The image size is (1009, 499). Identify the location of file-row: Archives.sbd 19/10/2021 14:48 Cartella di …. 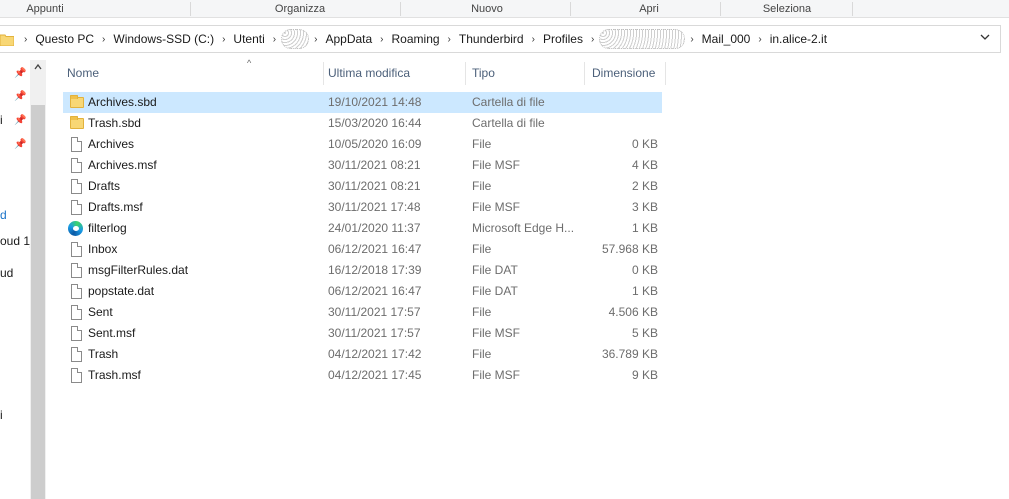
(362, 102).